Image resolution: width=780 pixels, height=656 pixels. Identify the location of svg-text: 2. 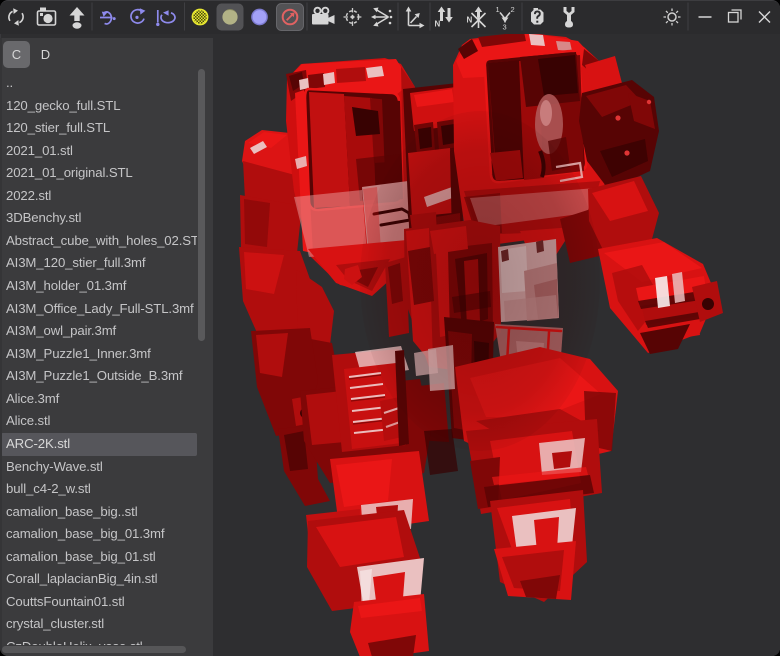
(513, 9).